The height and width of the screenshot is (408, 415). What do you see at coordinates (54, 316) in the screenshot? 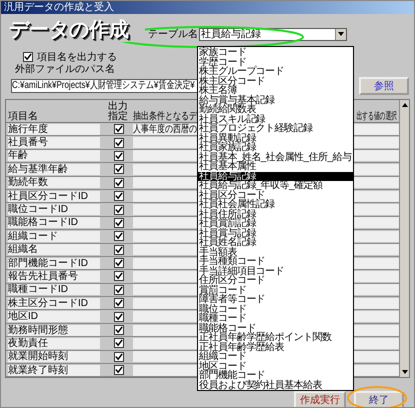
I see `field-name-cell: 地区ID` at bounding box center [54, 316].